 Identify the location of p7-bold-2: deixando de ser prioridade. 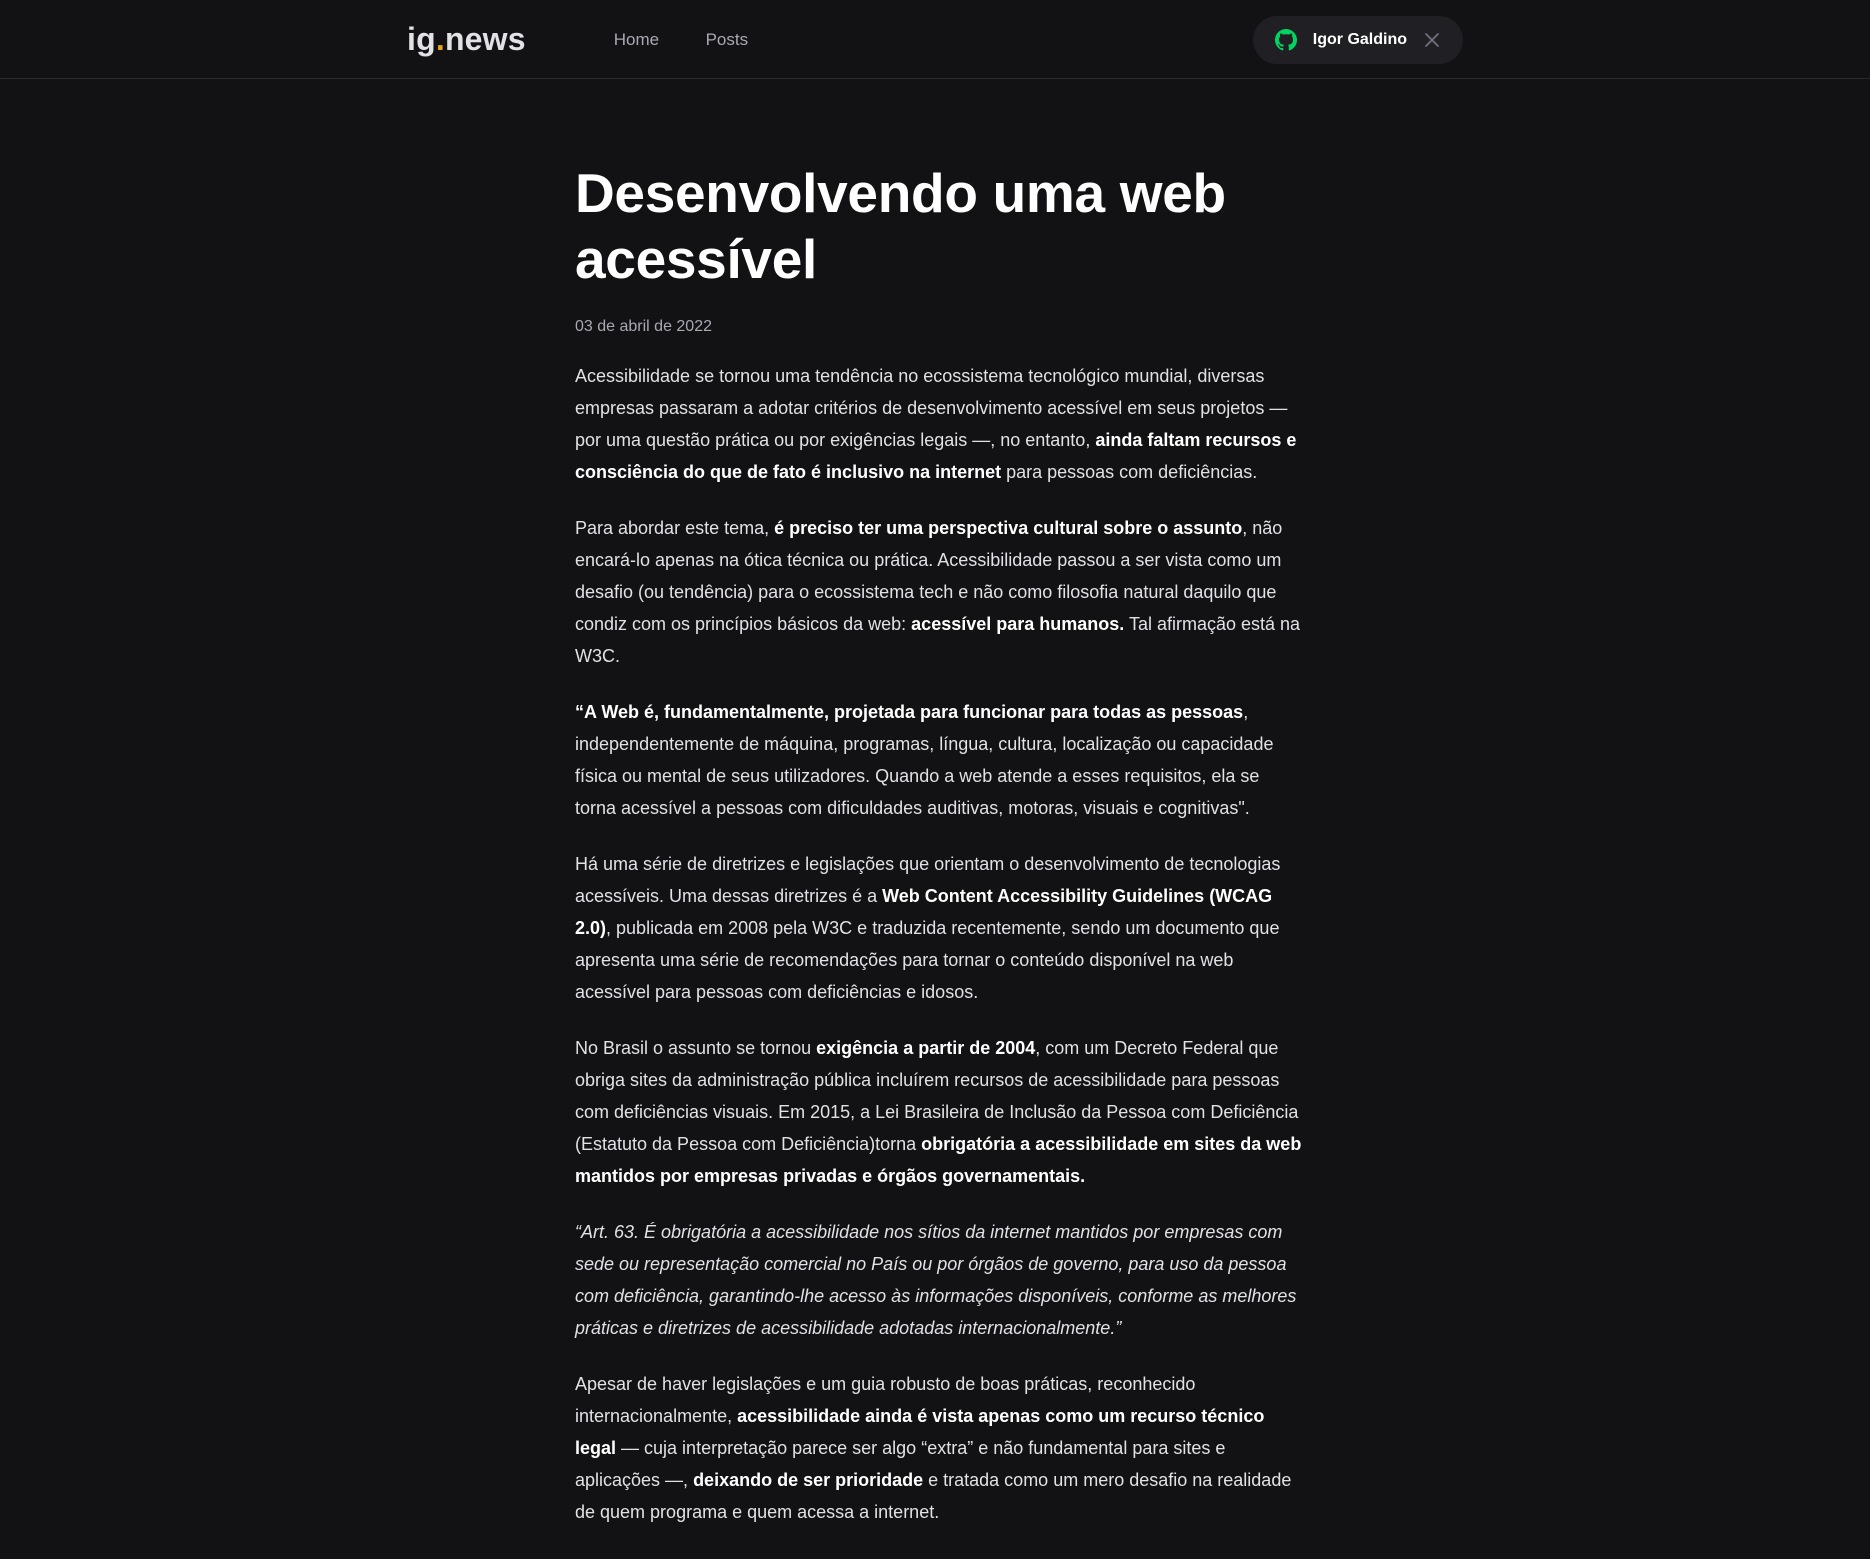
(808, 1480).